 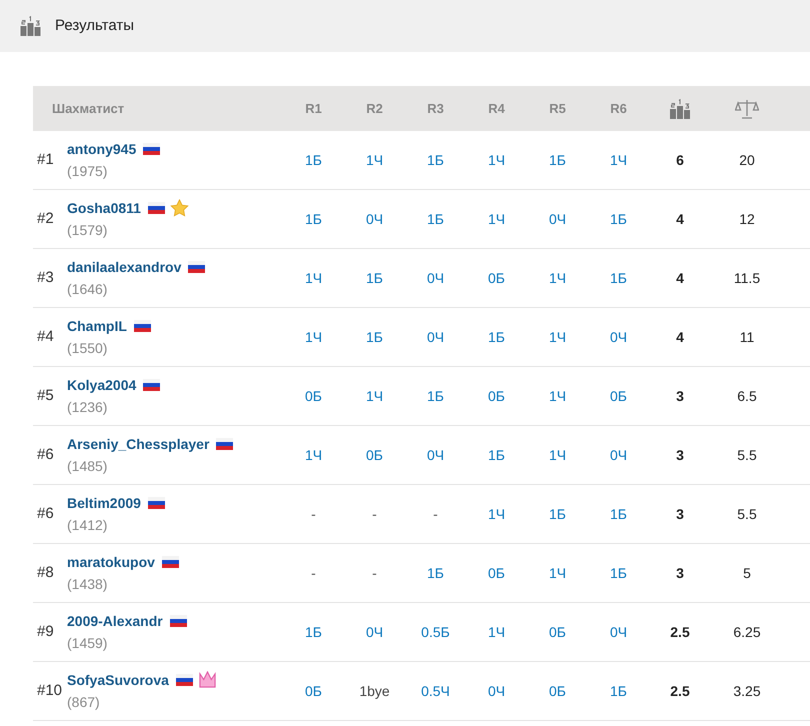 I want to click on player-name-link: danilaalexandrov, so click(x=124, y=267).